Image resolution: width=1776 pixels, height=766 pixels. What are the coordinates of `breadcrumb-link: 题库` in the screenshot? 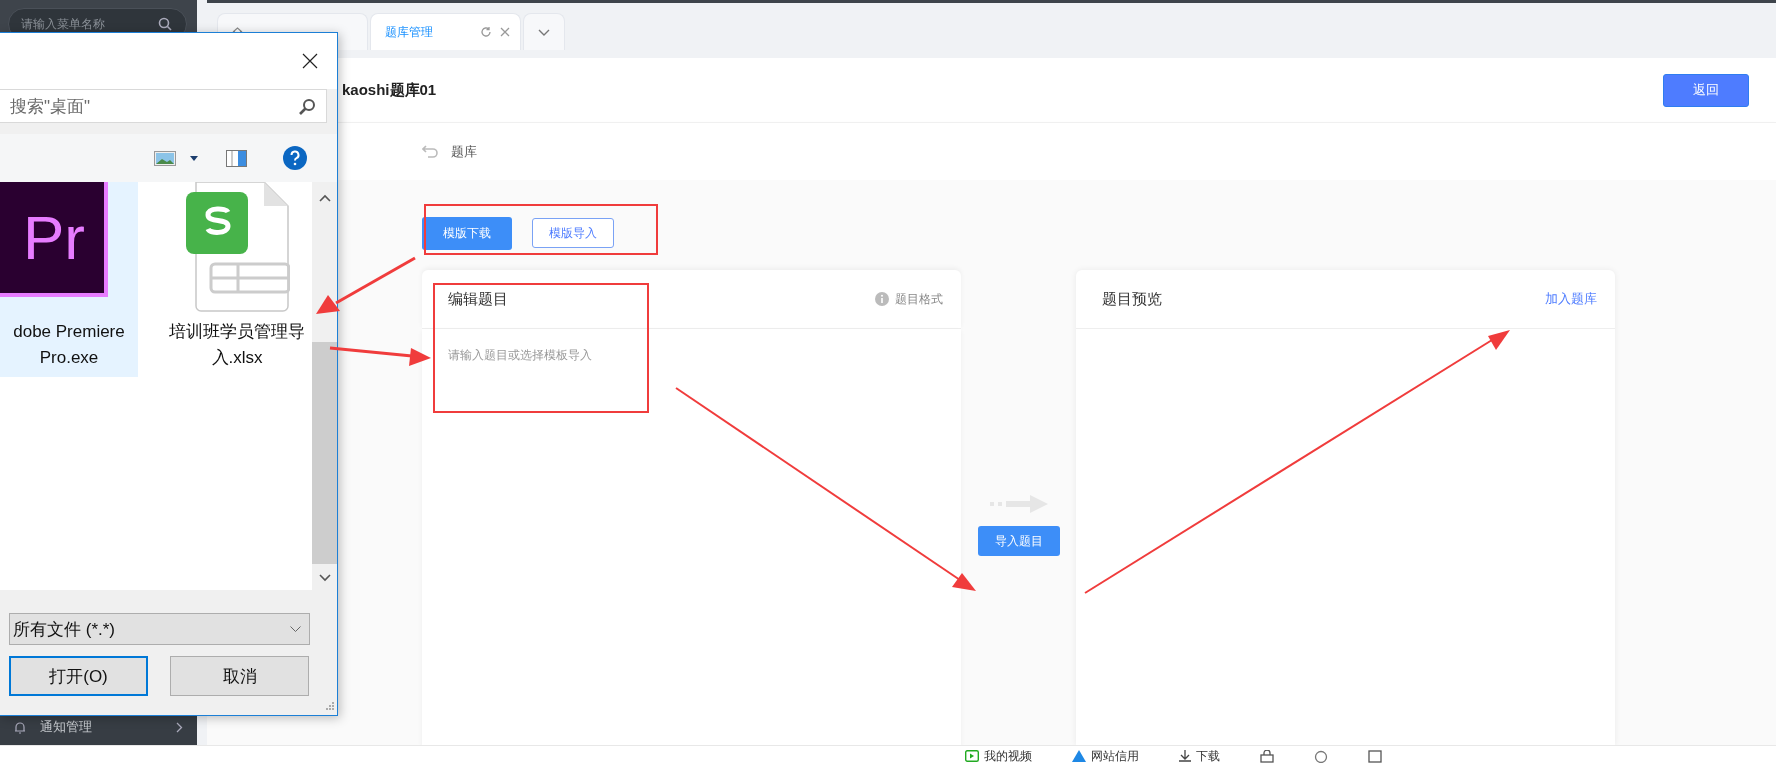 It's located at (464, 151).